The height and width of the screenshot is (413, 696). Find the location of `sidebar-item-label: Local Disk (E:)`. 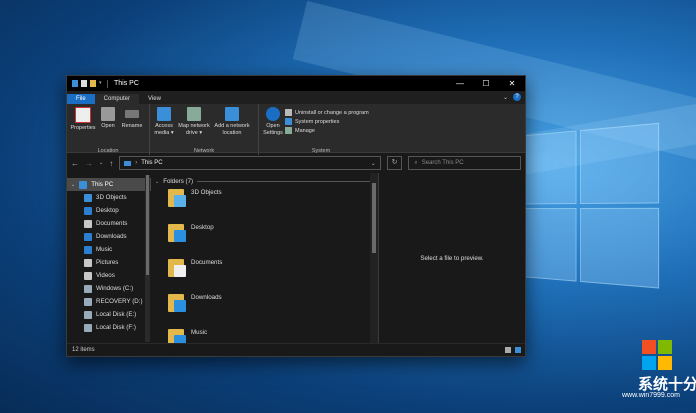

sidebar-item-label: Local Disk (E:) is located at coordinates (116, 314).